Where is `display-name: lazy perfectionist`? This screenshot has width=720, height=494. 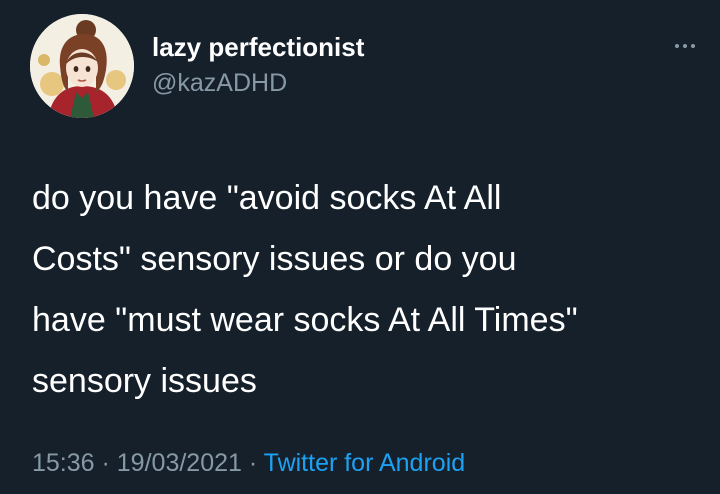
display-name: lazy perfectionist is located at coordinates (258, 47).